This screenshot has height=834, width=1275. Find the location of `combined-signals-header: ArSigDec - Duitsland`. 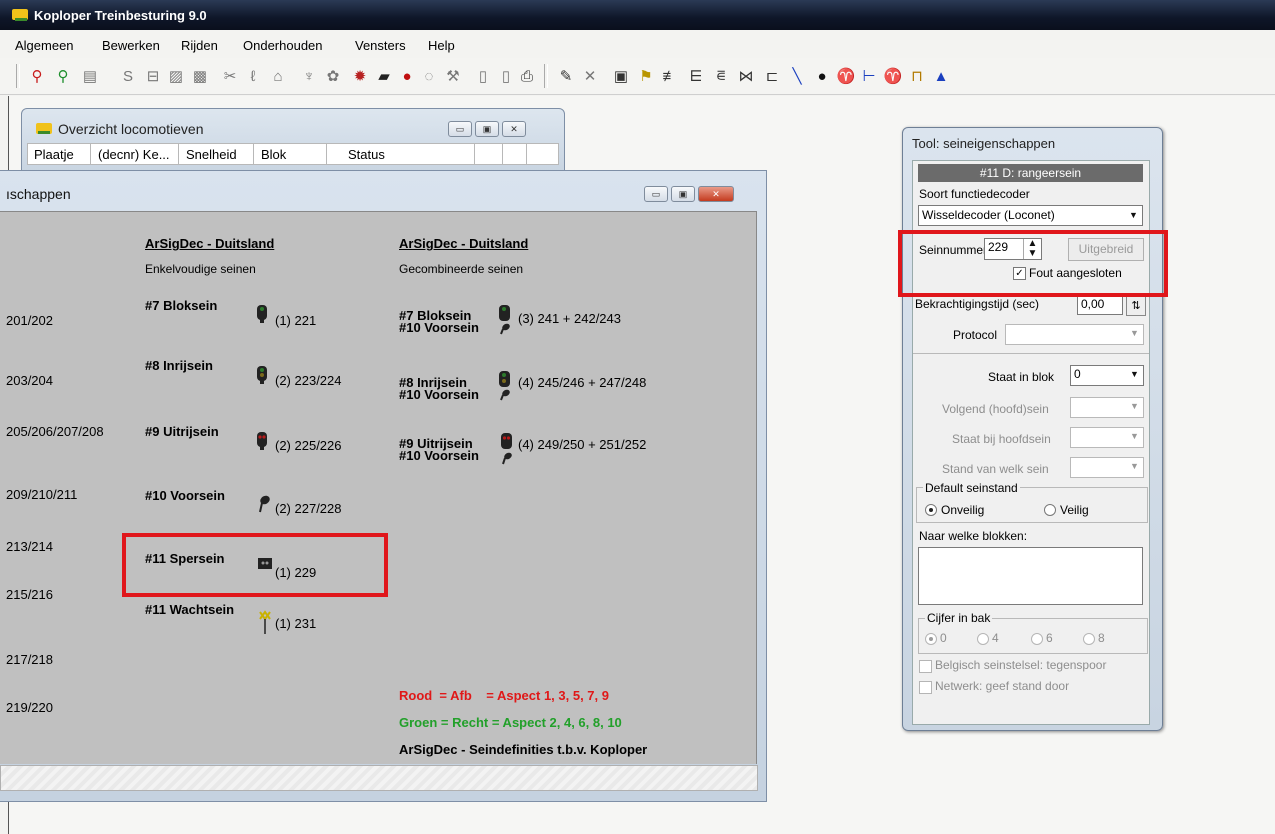

combined-signals-header: ArSigDec - Duitsland is located at coordinates (464, 243).